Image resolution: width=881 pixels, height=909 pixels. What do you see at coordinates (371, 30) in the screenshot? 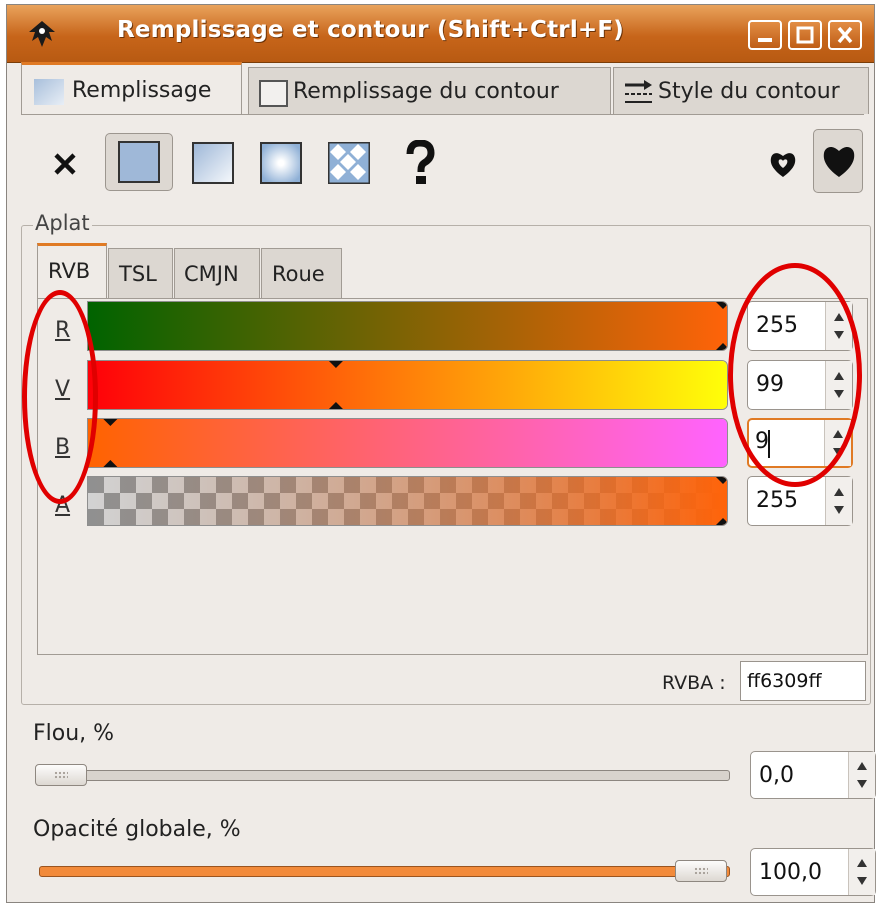
I see `window-title: Remplissage et contour (Shift+Ctrl+F)` at bounding box center [371, 30].